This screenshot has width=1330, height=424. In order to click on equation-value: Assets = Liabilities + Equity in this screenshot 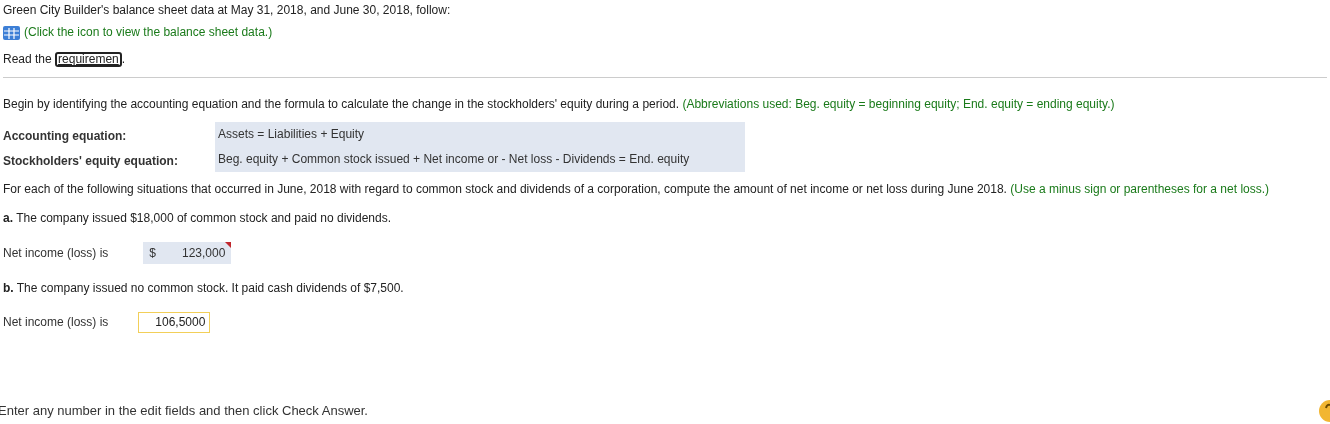, I will do `click(291, 134)`.